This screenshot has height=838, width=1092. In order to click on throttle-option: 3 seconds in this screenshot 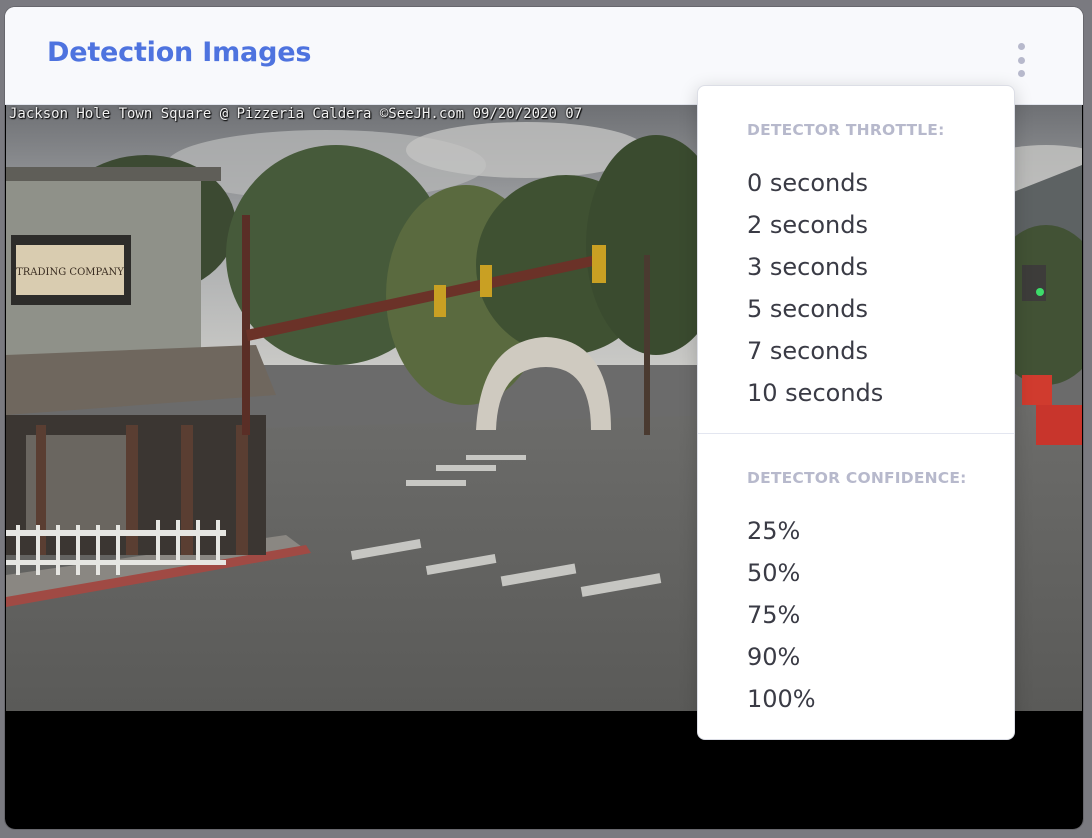, I will do `click(807, 267)`.